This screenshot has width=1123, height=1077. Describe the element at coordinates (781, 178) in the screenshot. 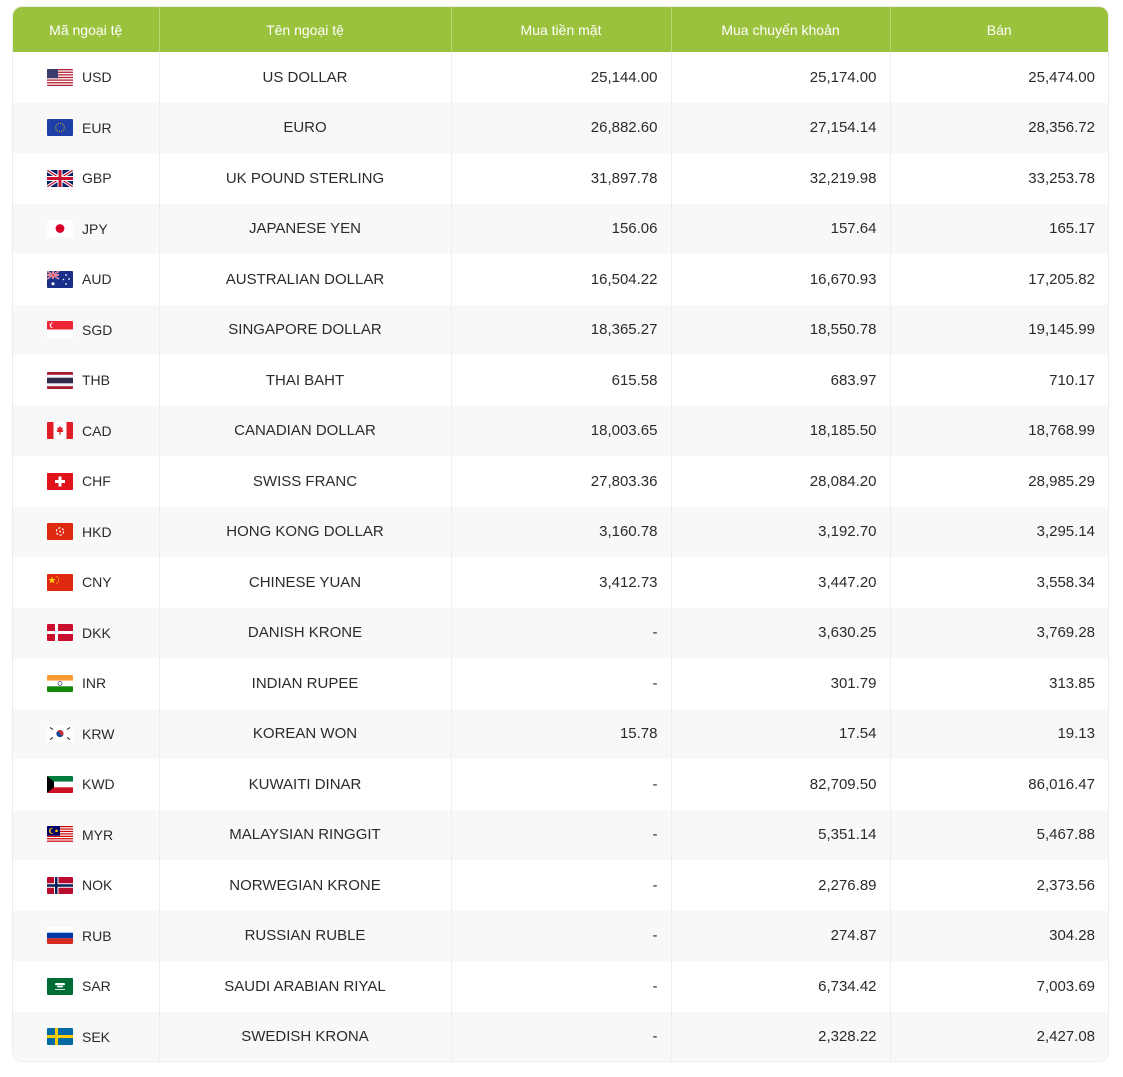

I see `transfer-buy-rate: 32,219.98` at that location.